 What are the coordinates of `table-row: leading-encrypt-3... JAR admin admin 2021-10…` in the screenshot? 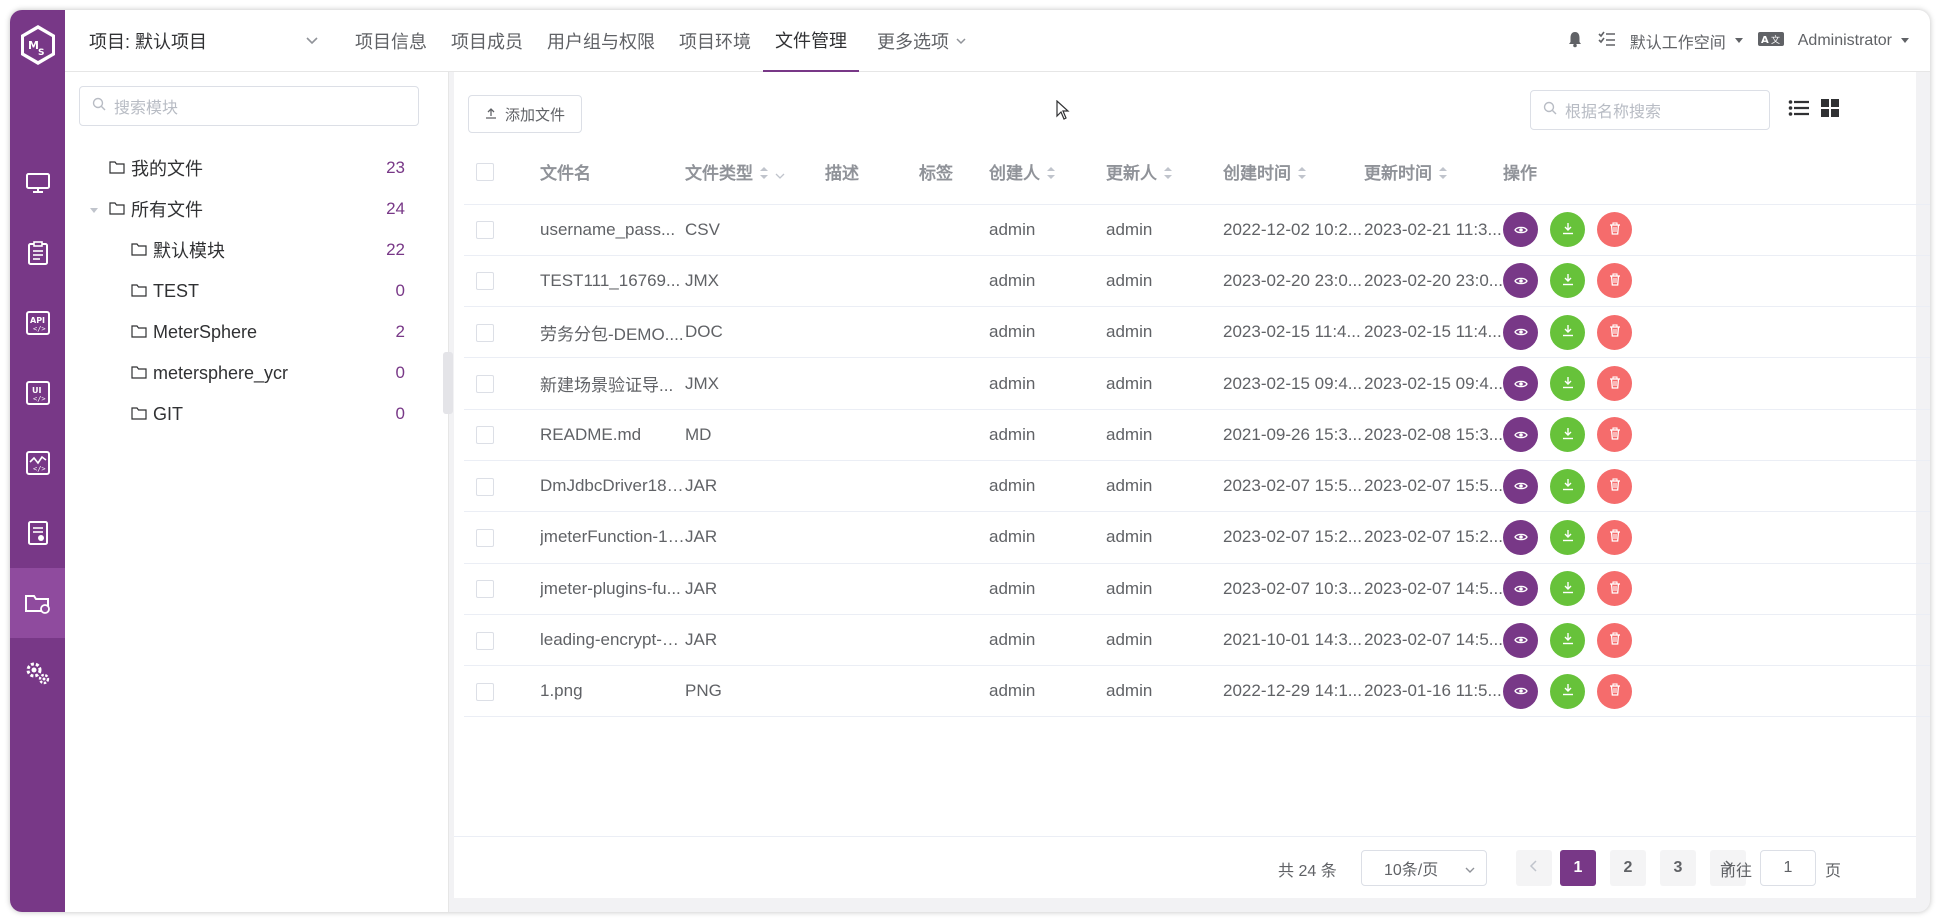 It's located at (1197, 640).